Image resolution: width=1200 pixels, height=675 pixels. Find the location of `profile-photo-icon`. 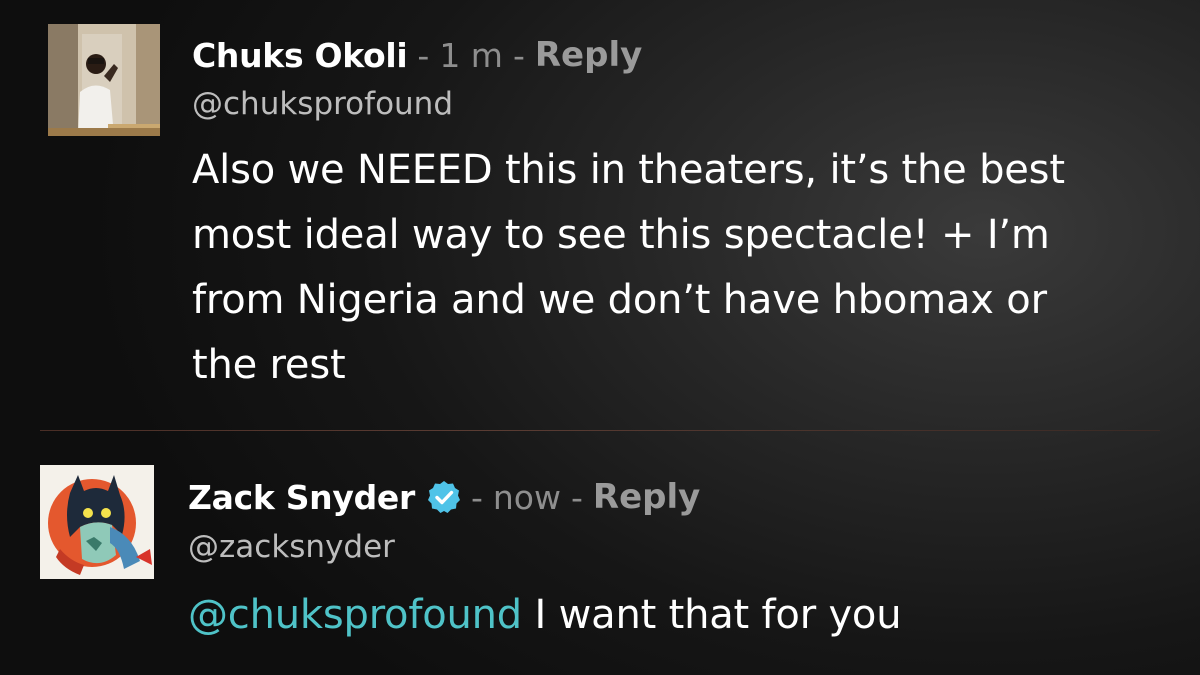

profile-photo-icon is located at coordinates (104, 80).